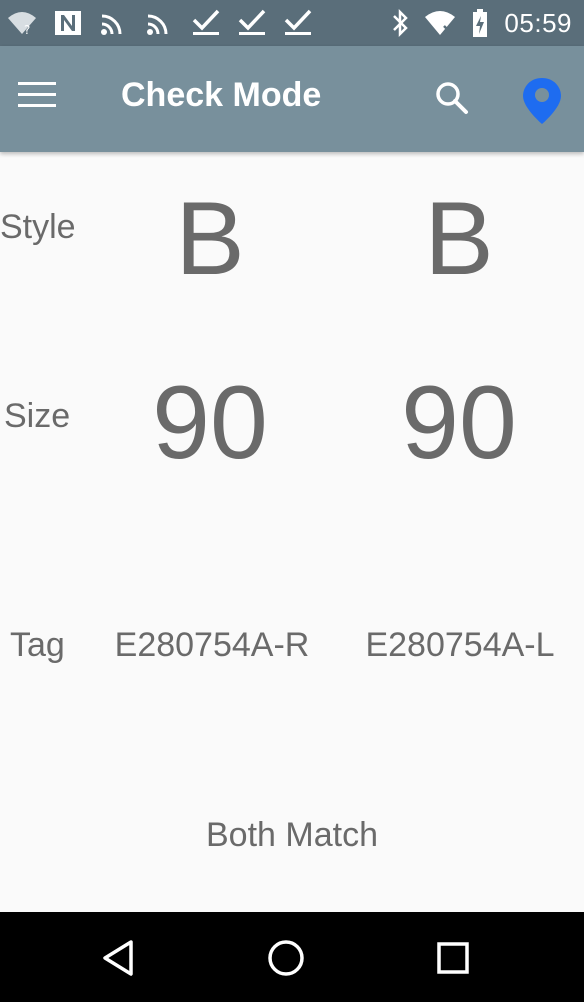 The height and width of the screenshot is (1002, 584). What do you see at coordinates (286, 958) in the screenshot?
I see `home-icon` at bounding box center [286, 958].